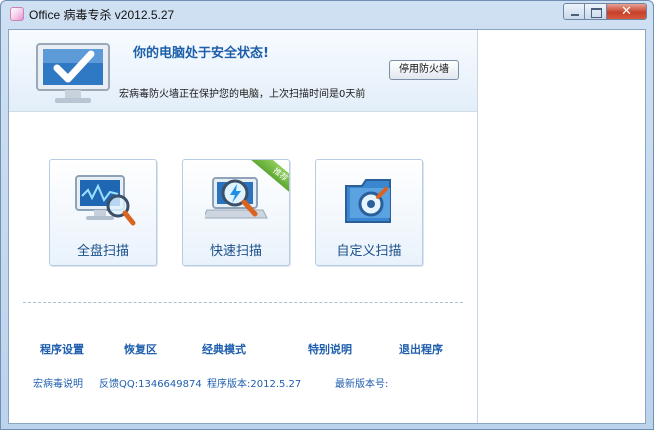 The width and height of the screenshot is (654, 430). Describe the element at coordinates (150, 384) in the screenshot. I see `feedback-qq-text: 反馈QQ:1346649874` at that location.